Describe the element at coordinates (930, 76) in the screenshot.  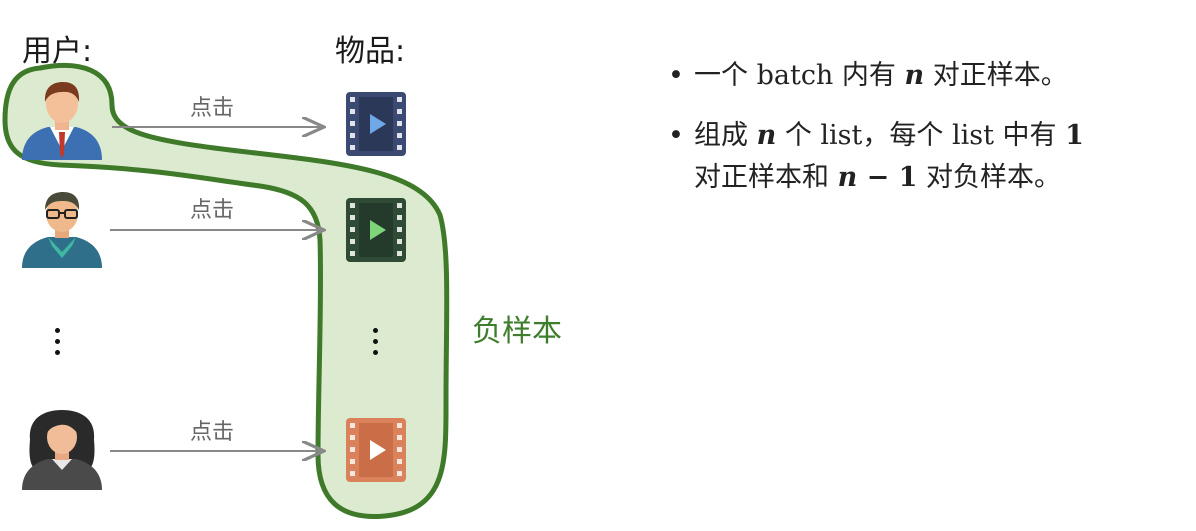
I see `bullet-item: 一个 batch 内有 n 对正样本。` at that location.